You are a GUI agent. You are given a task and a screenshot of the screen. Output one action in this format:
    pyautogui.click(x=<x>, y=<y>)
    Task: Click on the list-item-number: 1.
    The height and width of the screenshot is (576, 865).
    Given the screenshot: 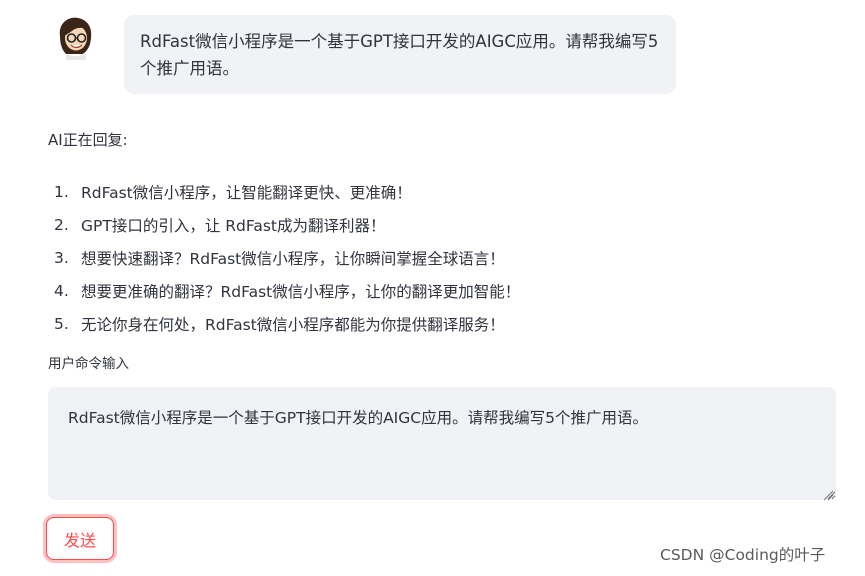 What is the action you would take?
    pyautogui.click(x=61, y=191)
    